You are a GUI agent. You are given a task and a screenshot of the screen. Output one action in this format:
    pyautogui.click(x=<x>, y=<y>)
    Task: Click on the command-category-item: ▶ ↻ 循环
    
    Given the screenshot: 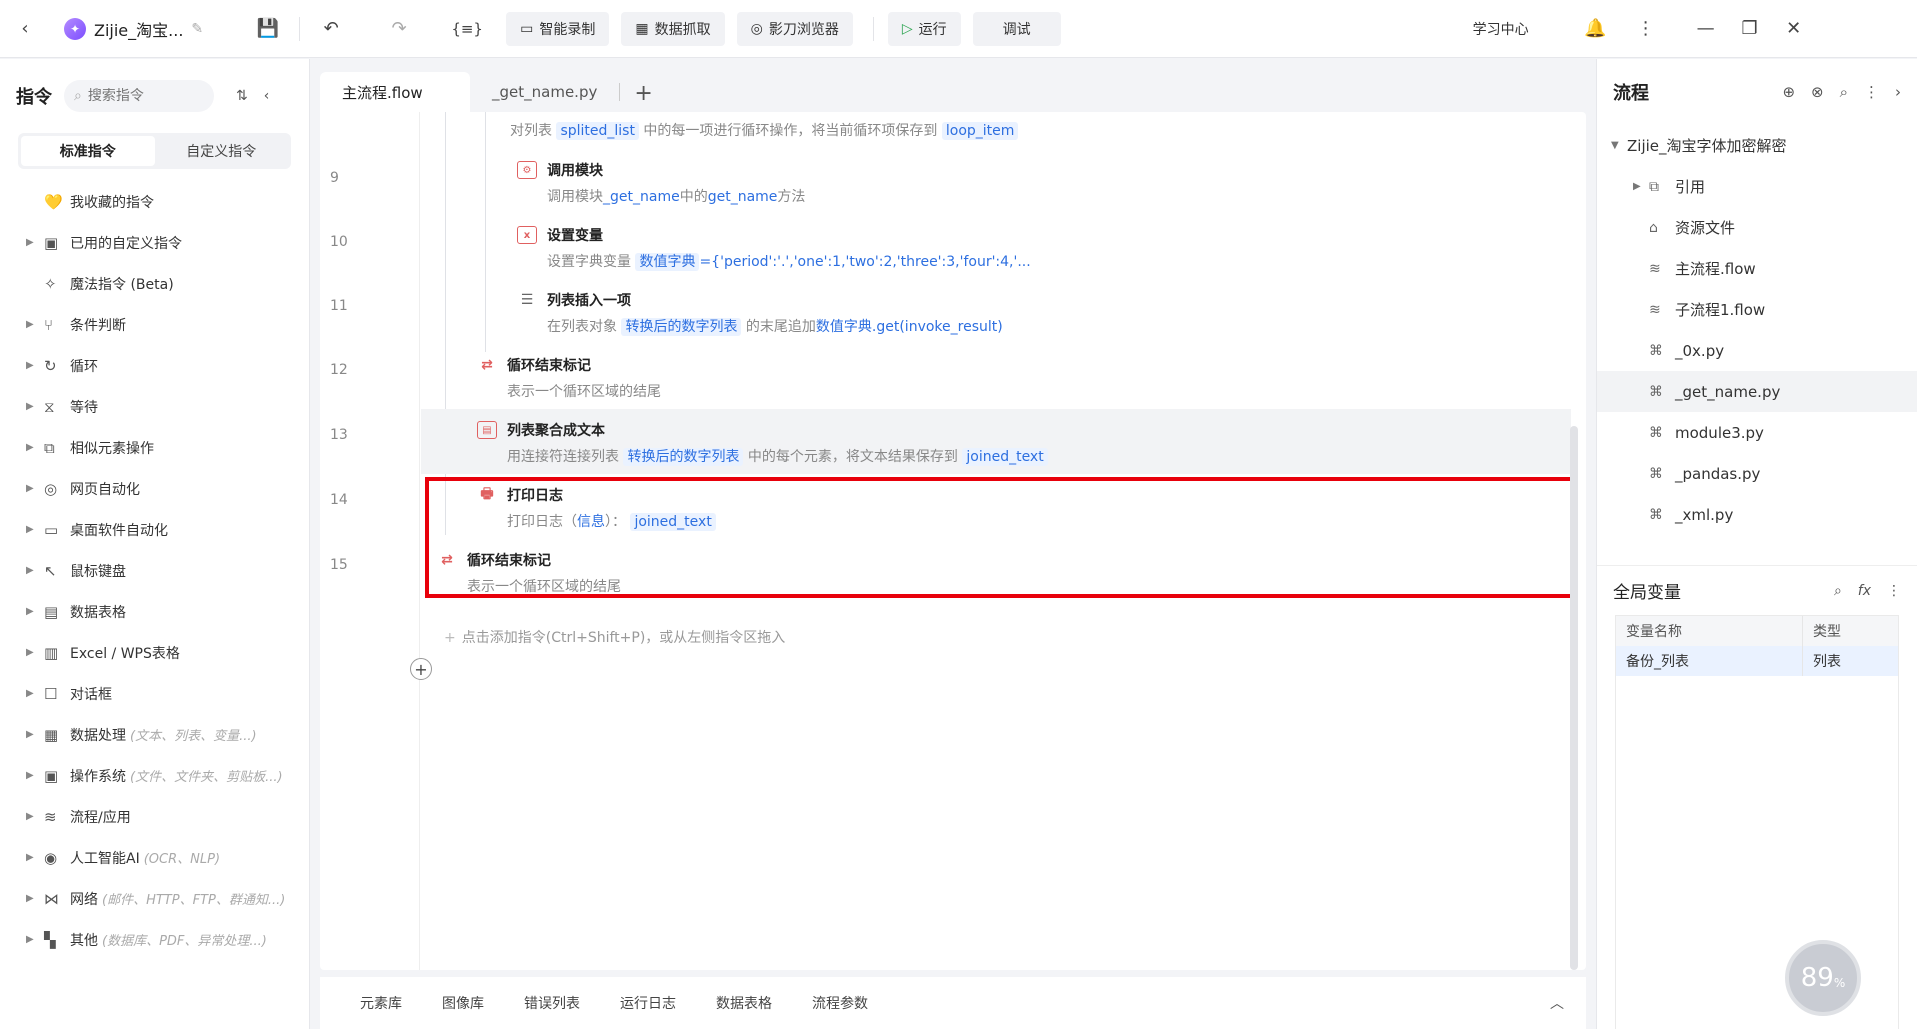 What is the action you would take?
    pyautogui.click(x=154, y=365)
    